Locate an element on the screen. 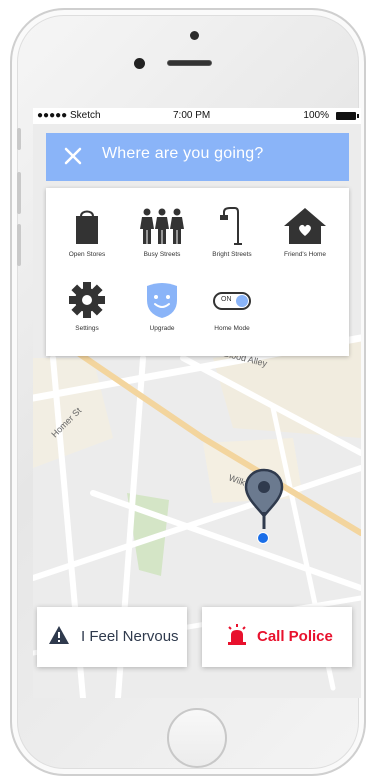 The height and width of the screenshot is (782, 378). volume-up-button is located at coordinates (19, 193).